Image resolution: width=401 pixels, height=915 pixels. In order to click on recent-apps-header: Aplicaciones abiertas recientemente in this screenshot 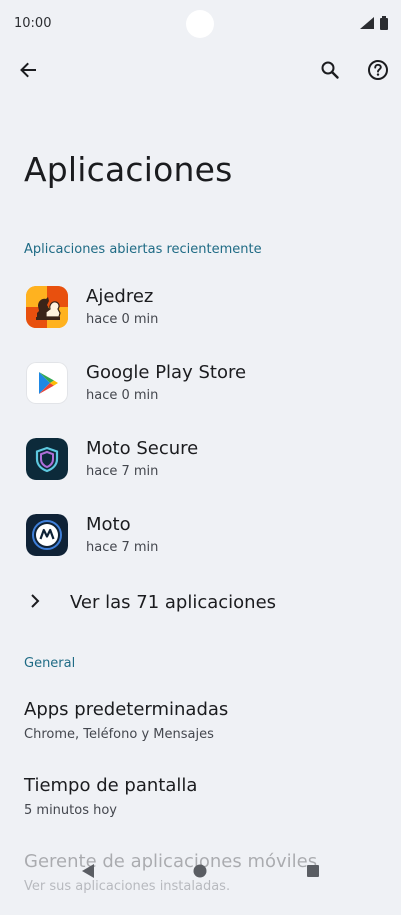, I will do `click(143, 249)`.